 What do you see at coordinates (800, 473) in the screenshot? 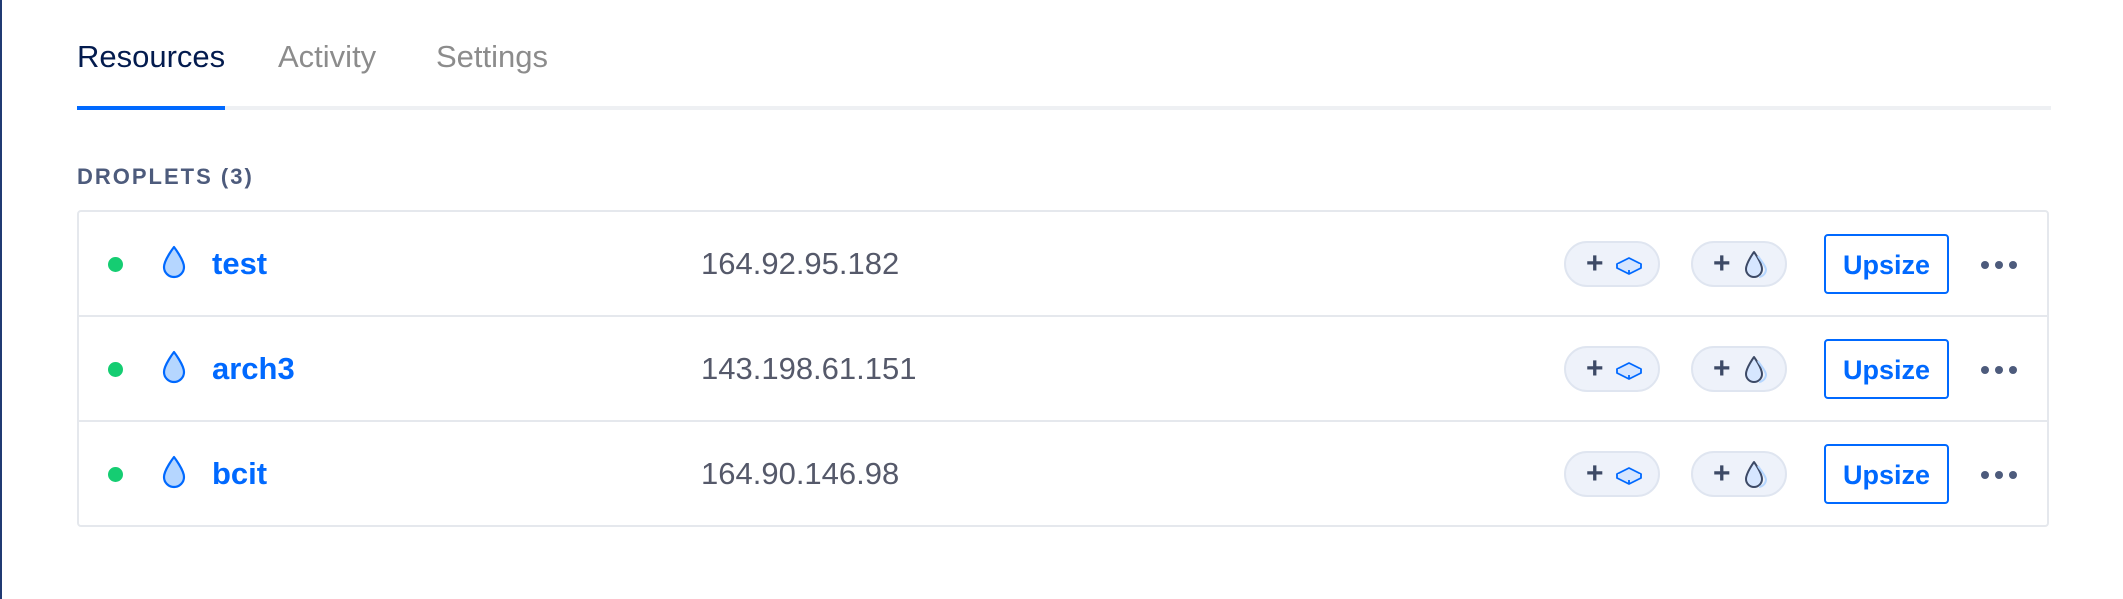
I see `ip-address: 164.90.146.98` at bounding box center [800, 473].